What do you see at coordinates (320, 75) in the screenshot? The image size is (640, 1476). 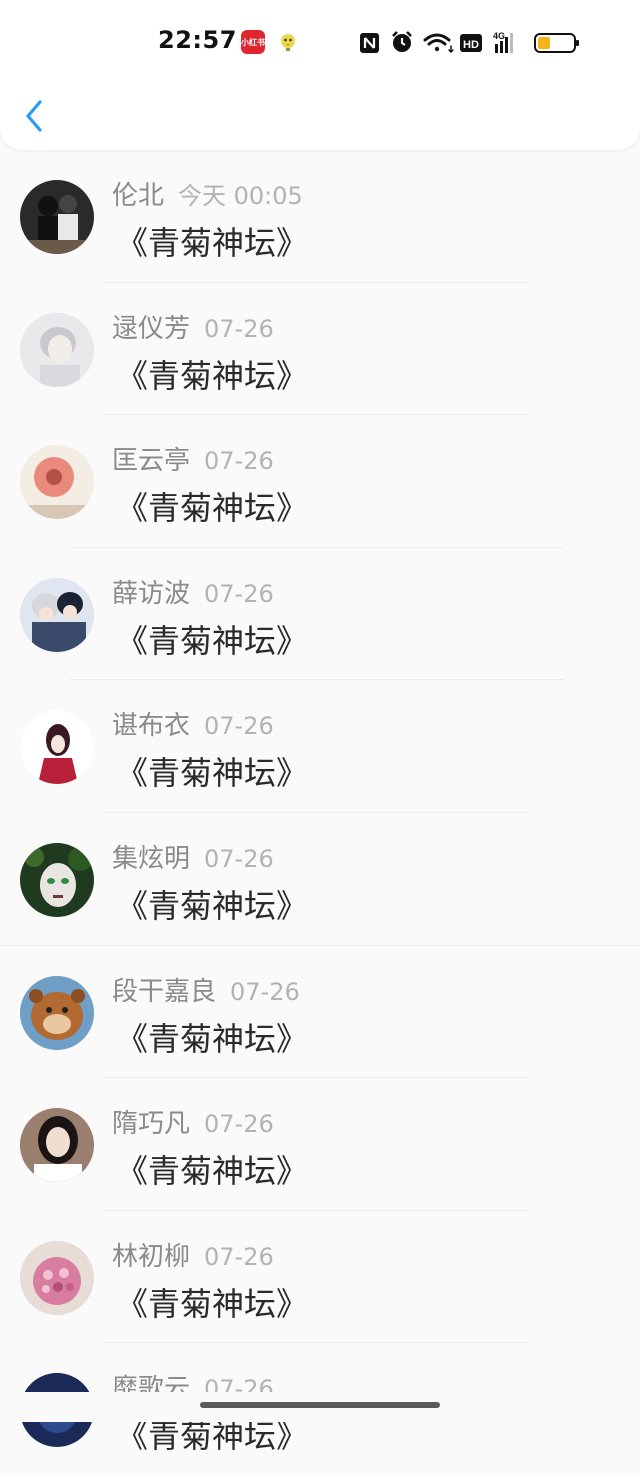 I see `top-bar: 22:57 小红书 HD 4G` at bounding box center [320, 75].